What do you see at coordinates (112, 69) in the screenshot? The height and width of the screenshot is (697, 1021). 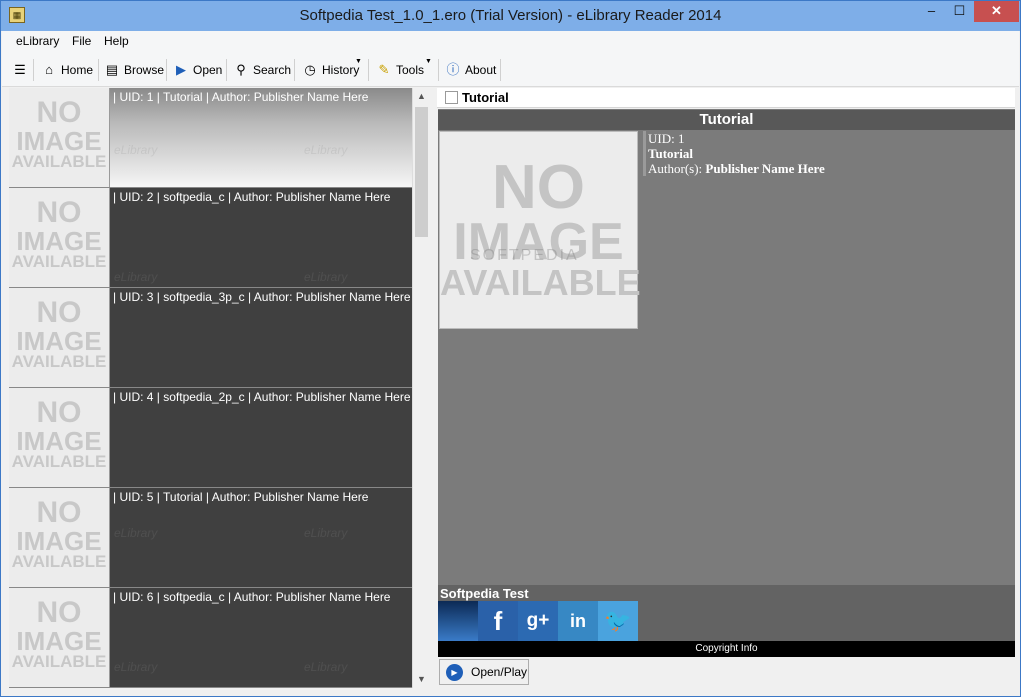 I see `browse-icon: ▤` at bounding box center [112, 69].